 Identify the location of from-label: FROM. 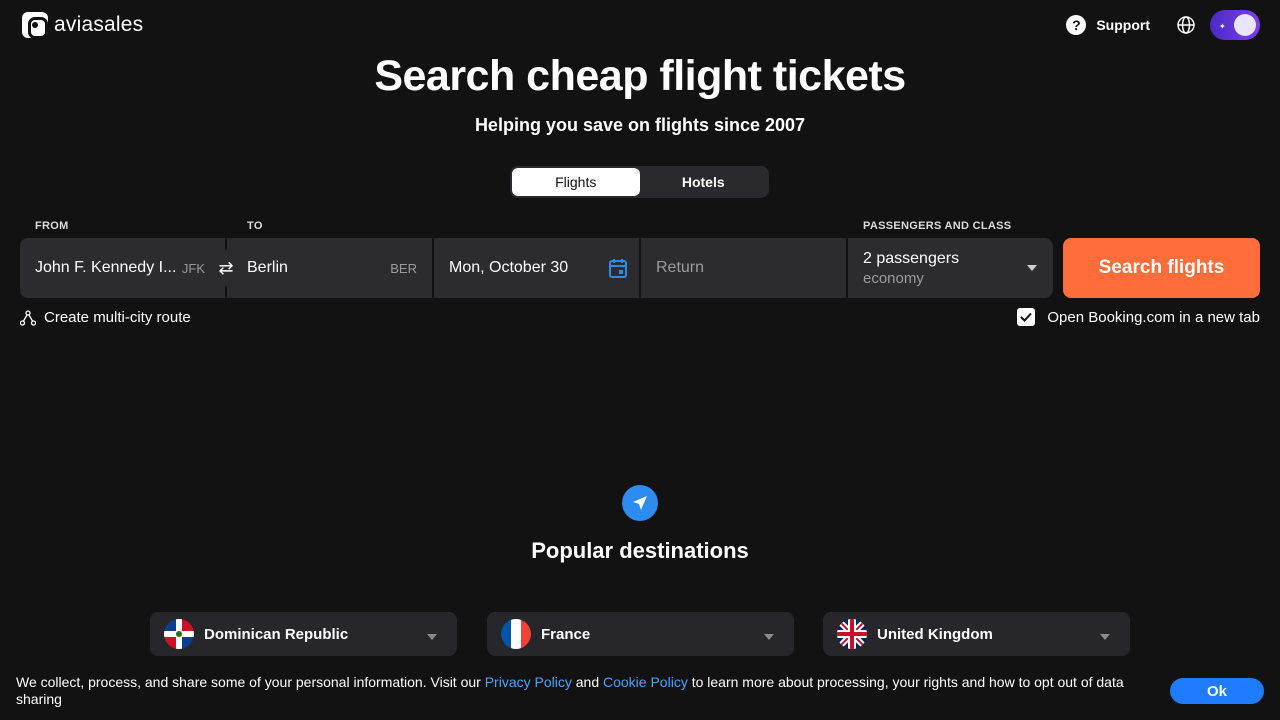
(52, 226).